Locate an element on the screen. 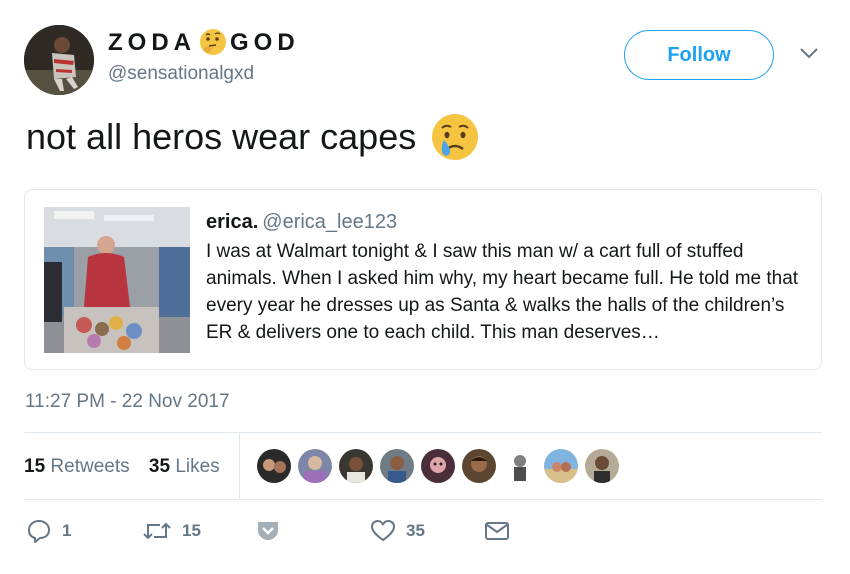 This screenshot has width=850, height=574. crying-face-icon is located at coordinates (455, 137).